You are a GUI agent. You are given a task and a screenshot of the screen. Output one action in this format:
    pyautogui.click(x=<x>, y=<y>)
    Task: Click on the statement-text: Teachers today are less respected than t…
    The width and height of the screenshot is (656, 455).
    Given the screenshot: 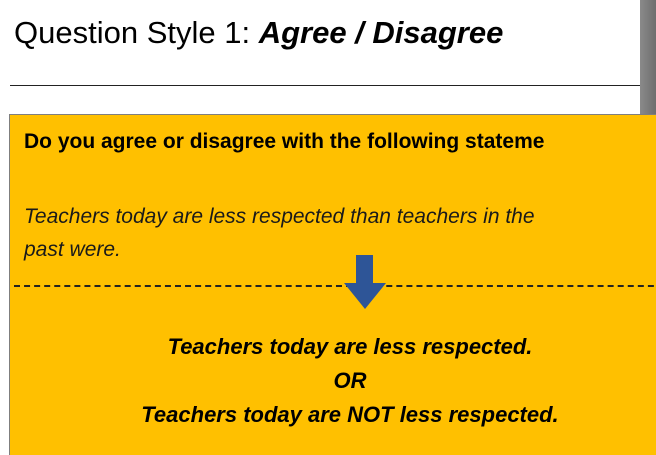 What is the action you would take?
    pyautogui.click(x=340, y=233)
    